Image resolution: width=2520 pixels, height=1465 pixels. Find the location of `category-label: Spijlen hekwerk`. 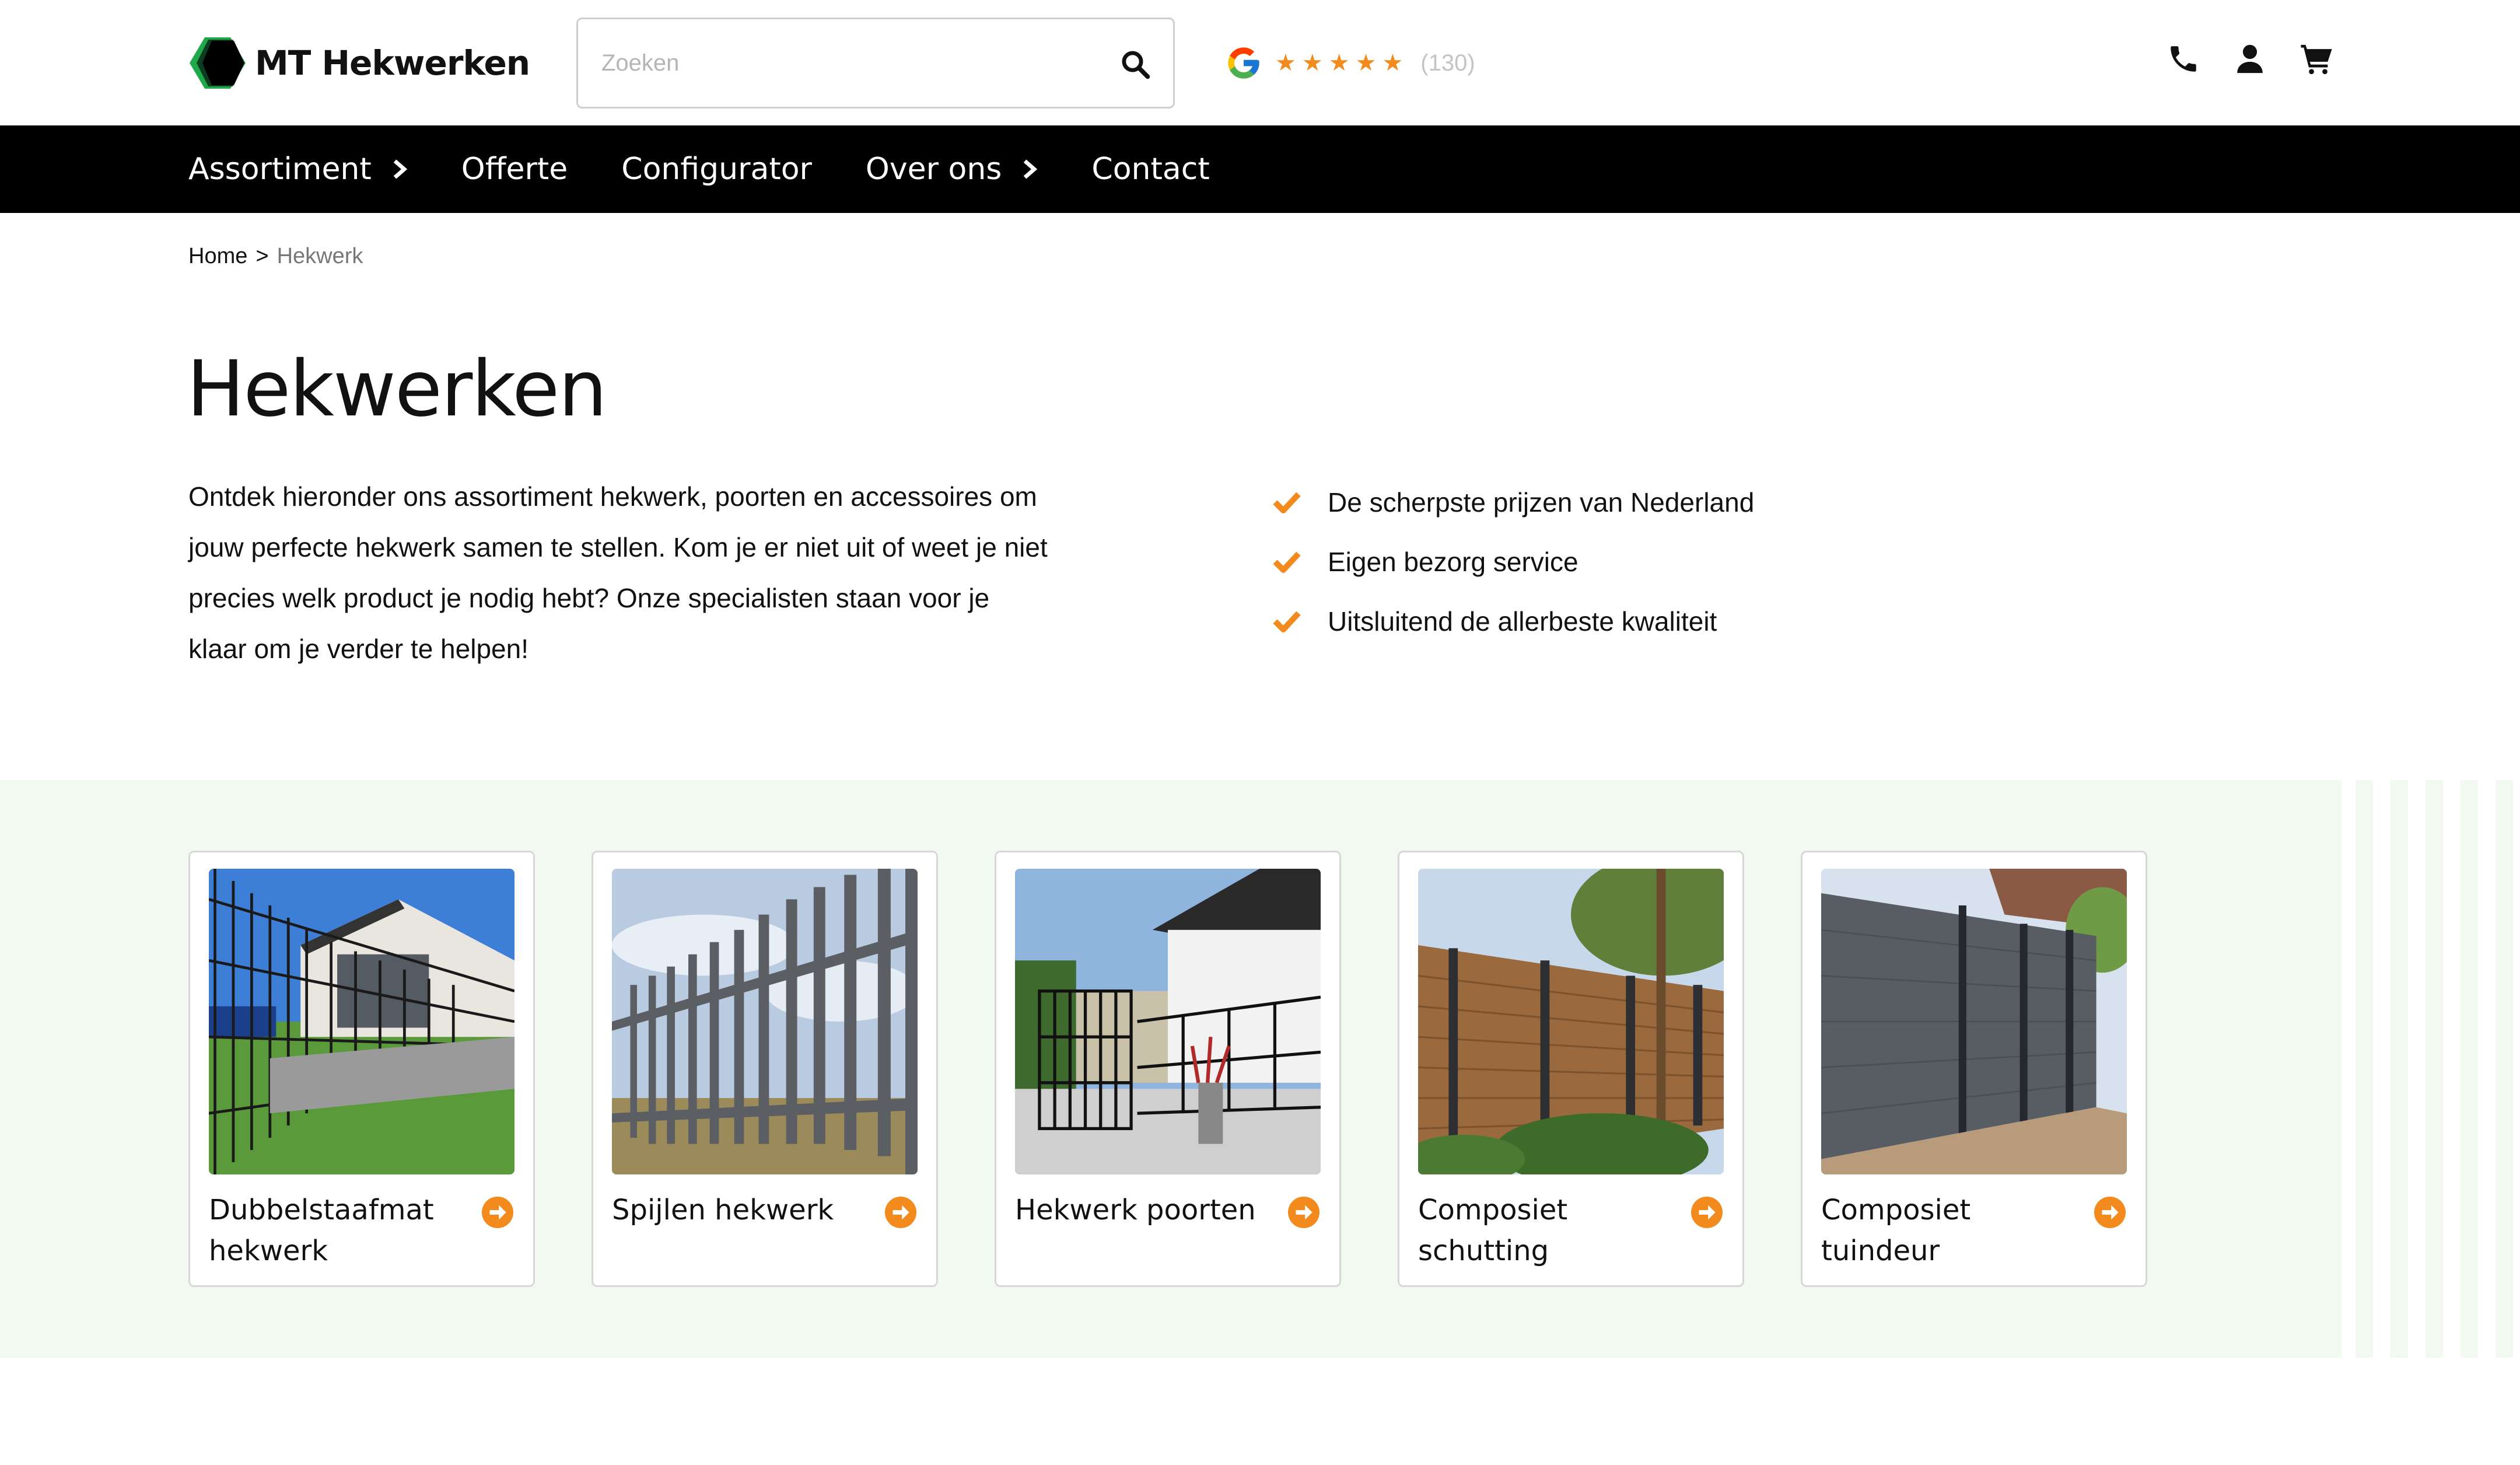

category-label: Spijlen hekwerk is located at coordinates (723, 1210).